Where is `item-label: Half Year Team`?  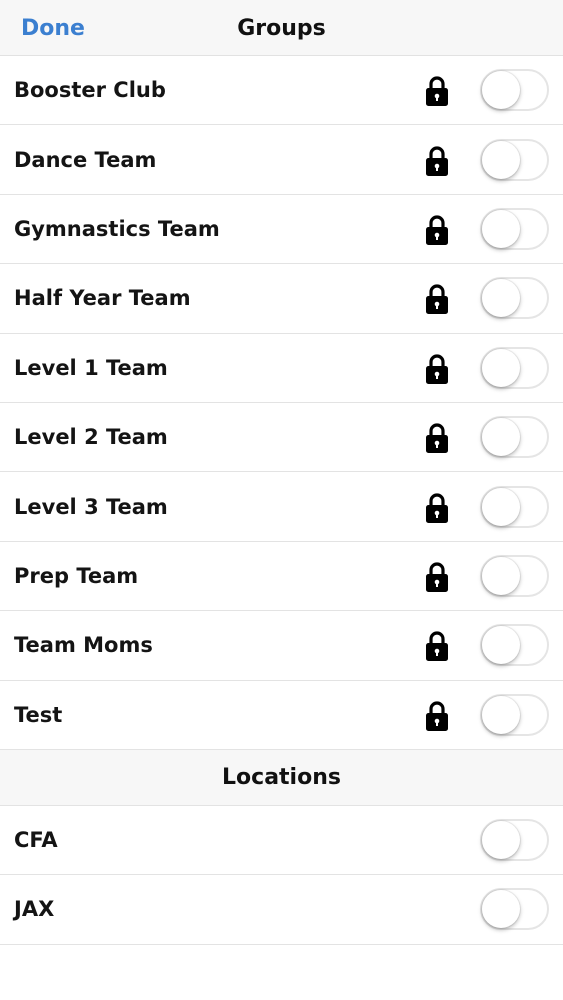
item-label: Half Year Team is located at coordinates (102, 298).